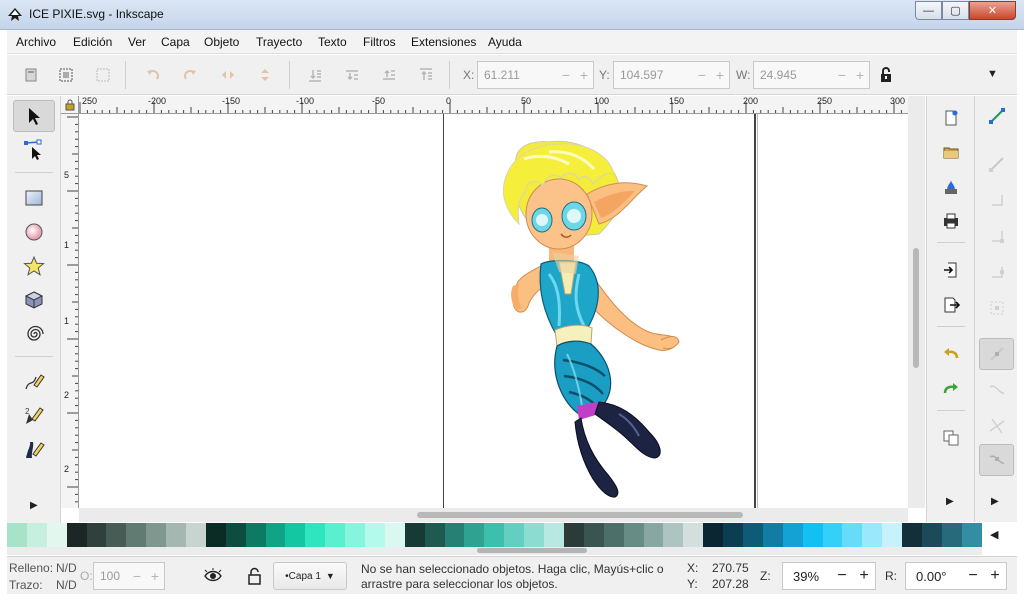 The width and height of the screenshot is (1024, 600). What do you see at coordinates (992, 10) in the screenshot?
I see `close-button: ✕` at bounding box center [992, 10].